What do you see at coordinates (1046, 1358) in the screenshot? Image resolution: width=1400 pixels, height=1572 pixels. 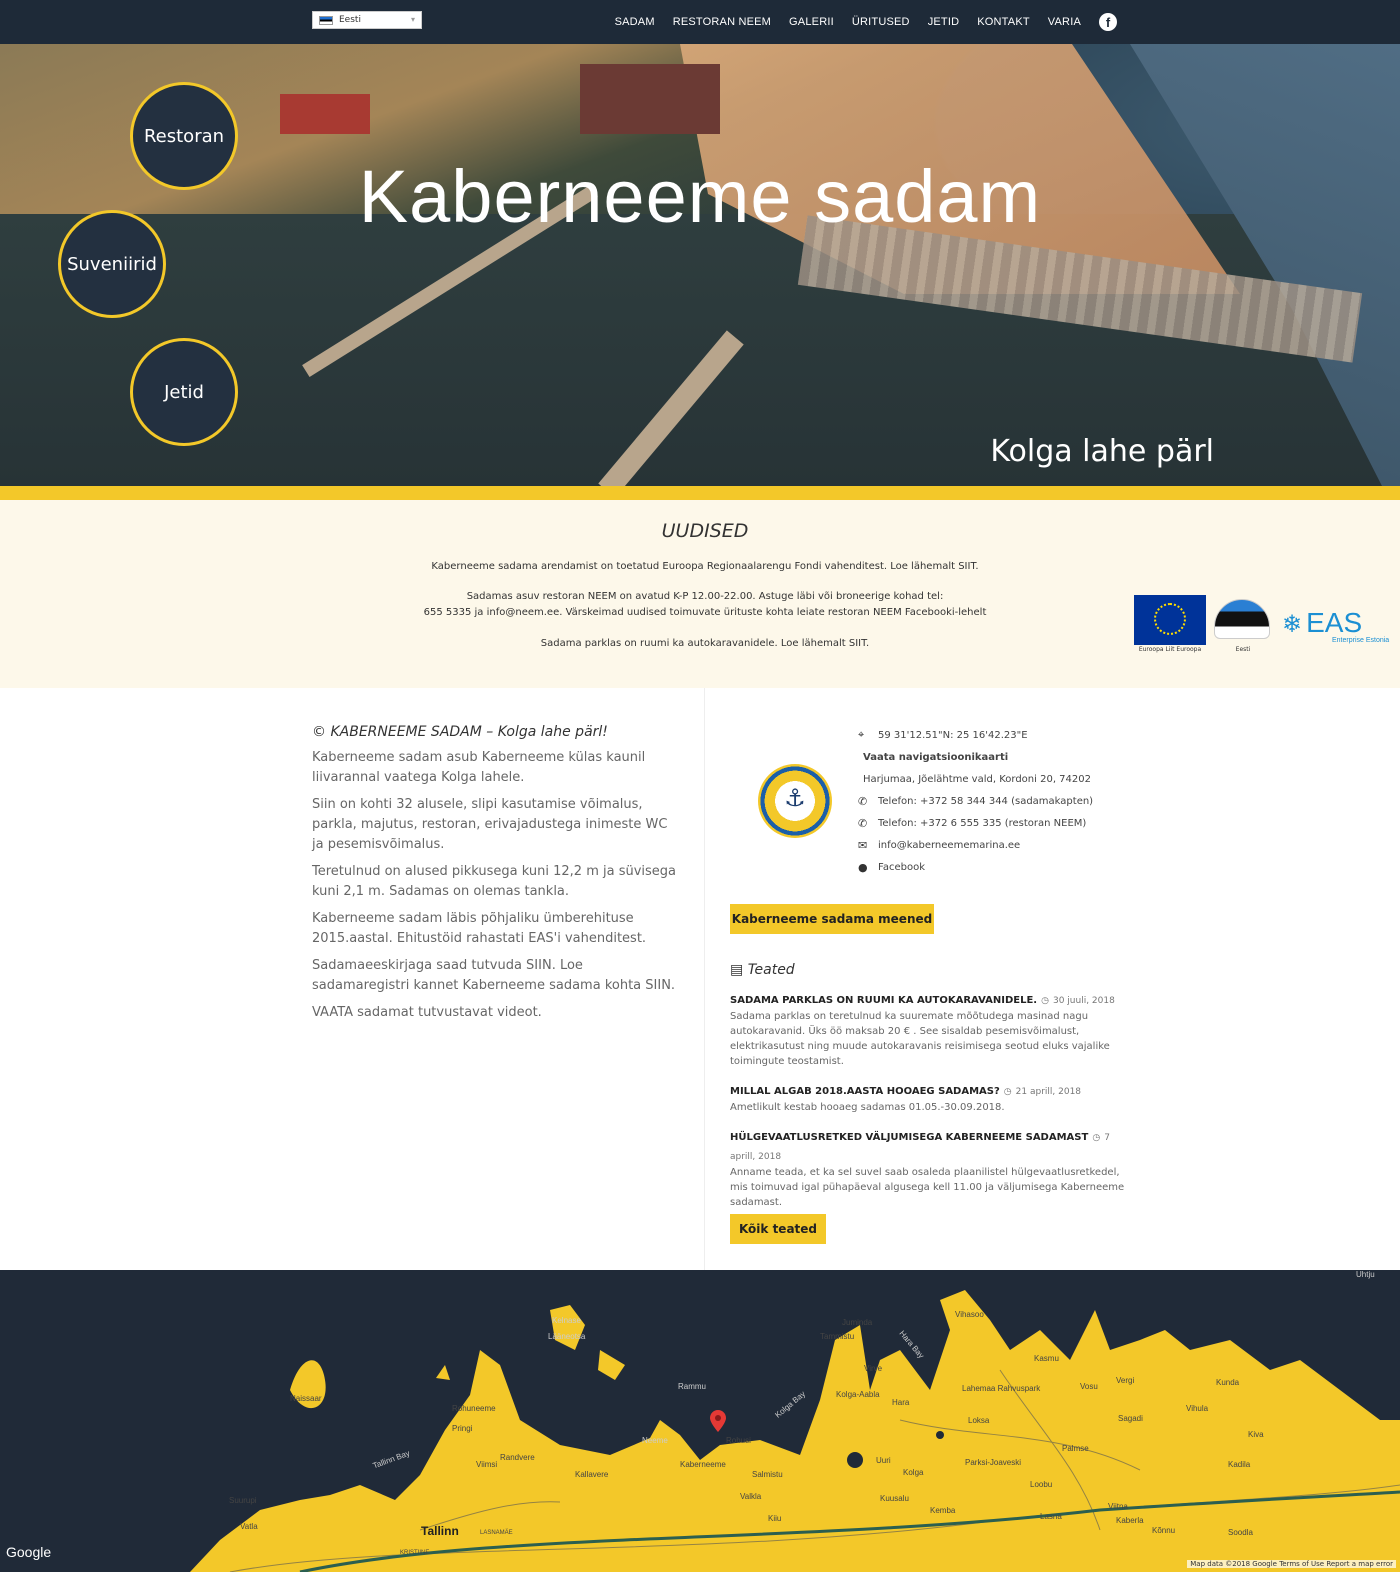 I see `map-label: Kasmu` at bounding box center [1046, 1358].